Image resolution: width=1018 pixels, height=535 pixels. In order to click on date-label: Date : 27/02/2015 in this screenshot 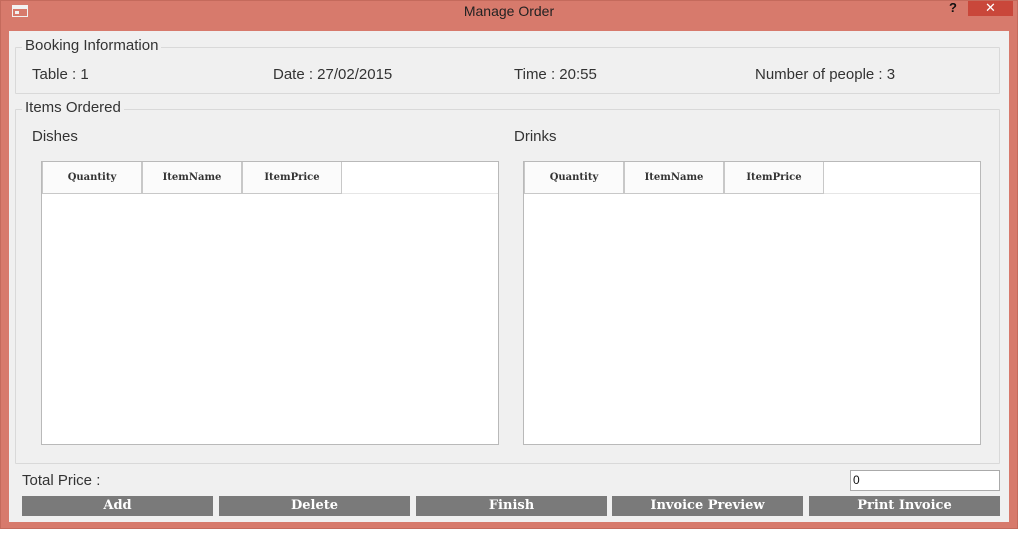, I will do `click(333, 74)`.